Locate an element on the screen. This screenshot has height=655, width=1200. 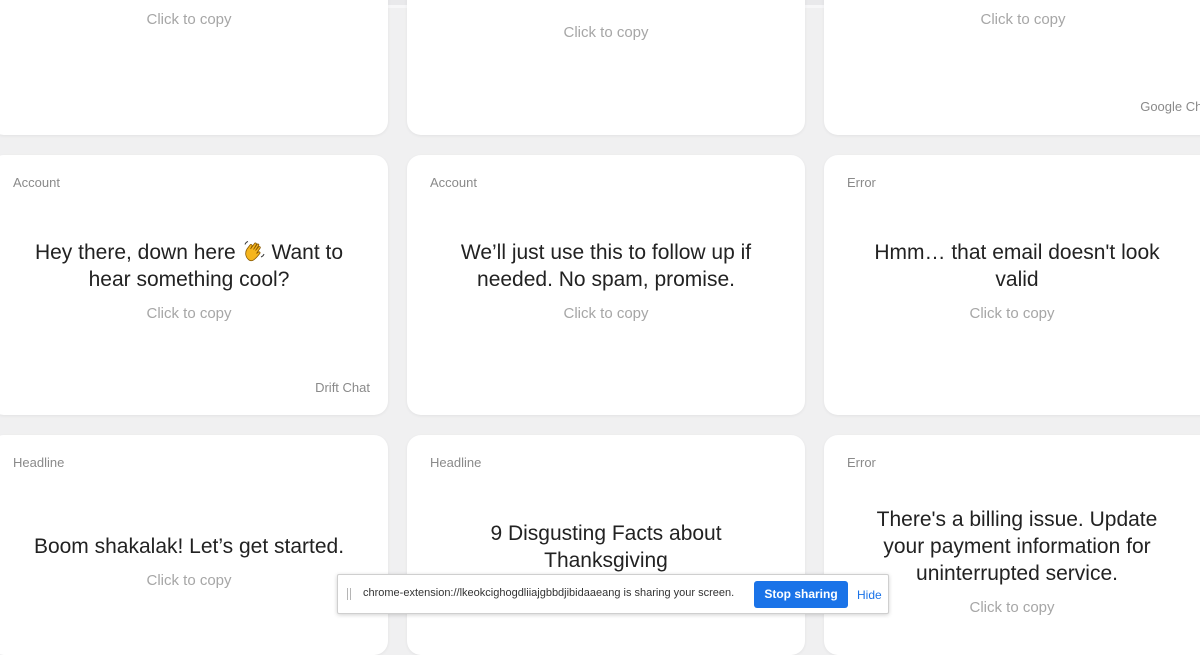
stop-sharing-button: Stop sharing is located at coordinates (801, 594).